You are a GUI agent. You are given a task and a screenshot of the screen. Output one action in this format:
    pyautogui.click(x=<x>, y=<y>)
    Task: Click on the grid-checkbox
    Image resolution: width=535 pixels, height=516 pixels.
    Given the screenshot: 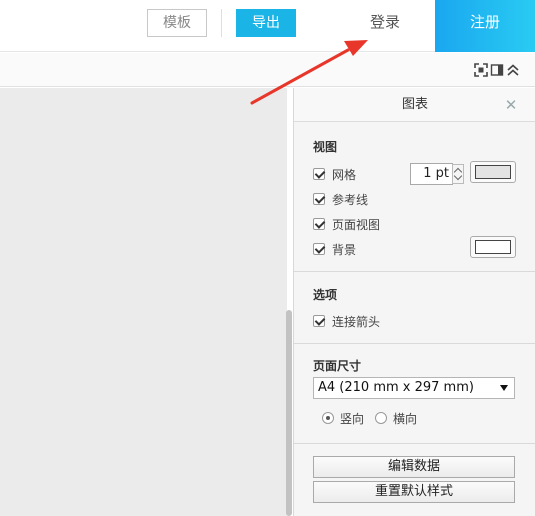 What is the action you would take?
    pyautogui.click(x=319, y=174)
    